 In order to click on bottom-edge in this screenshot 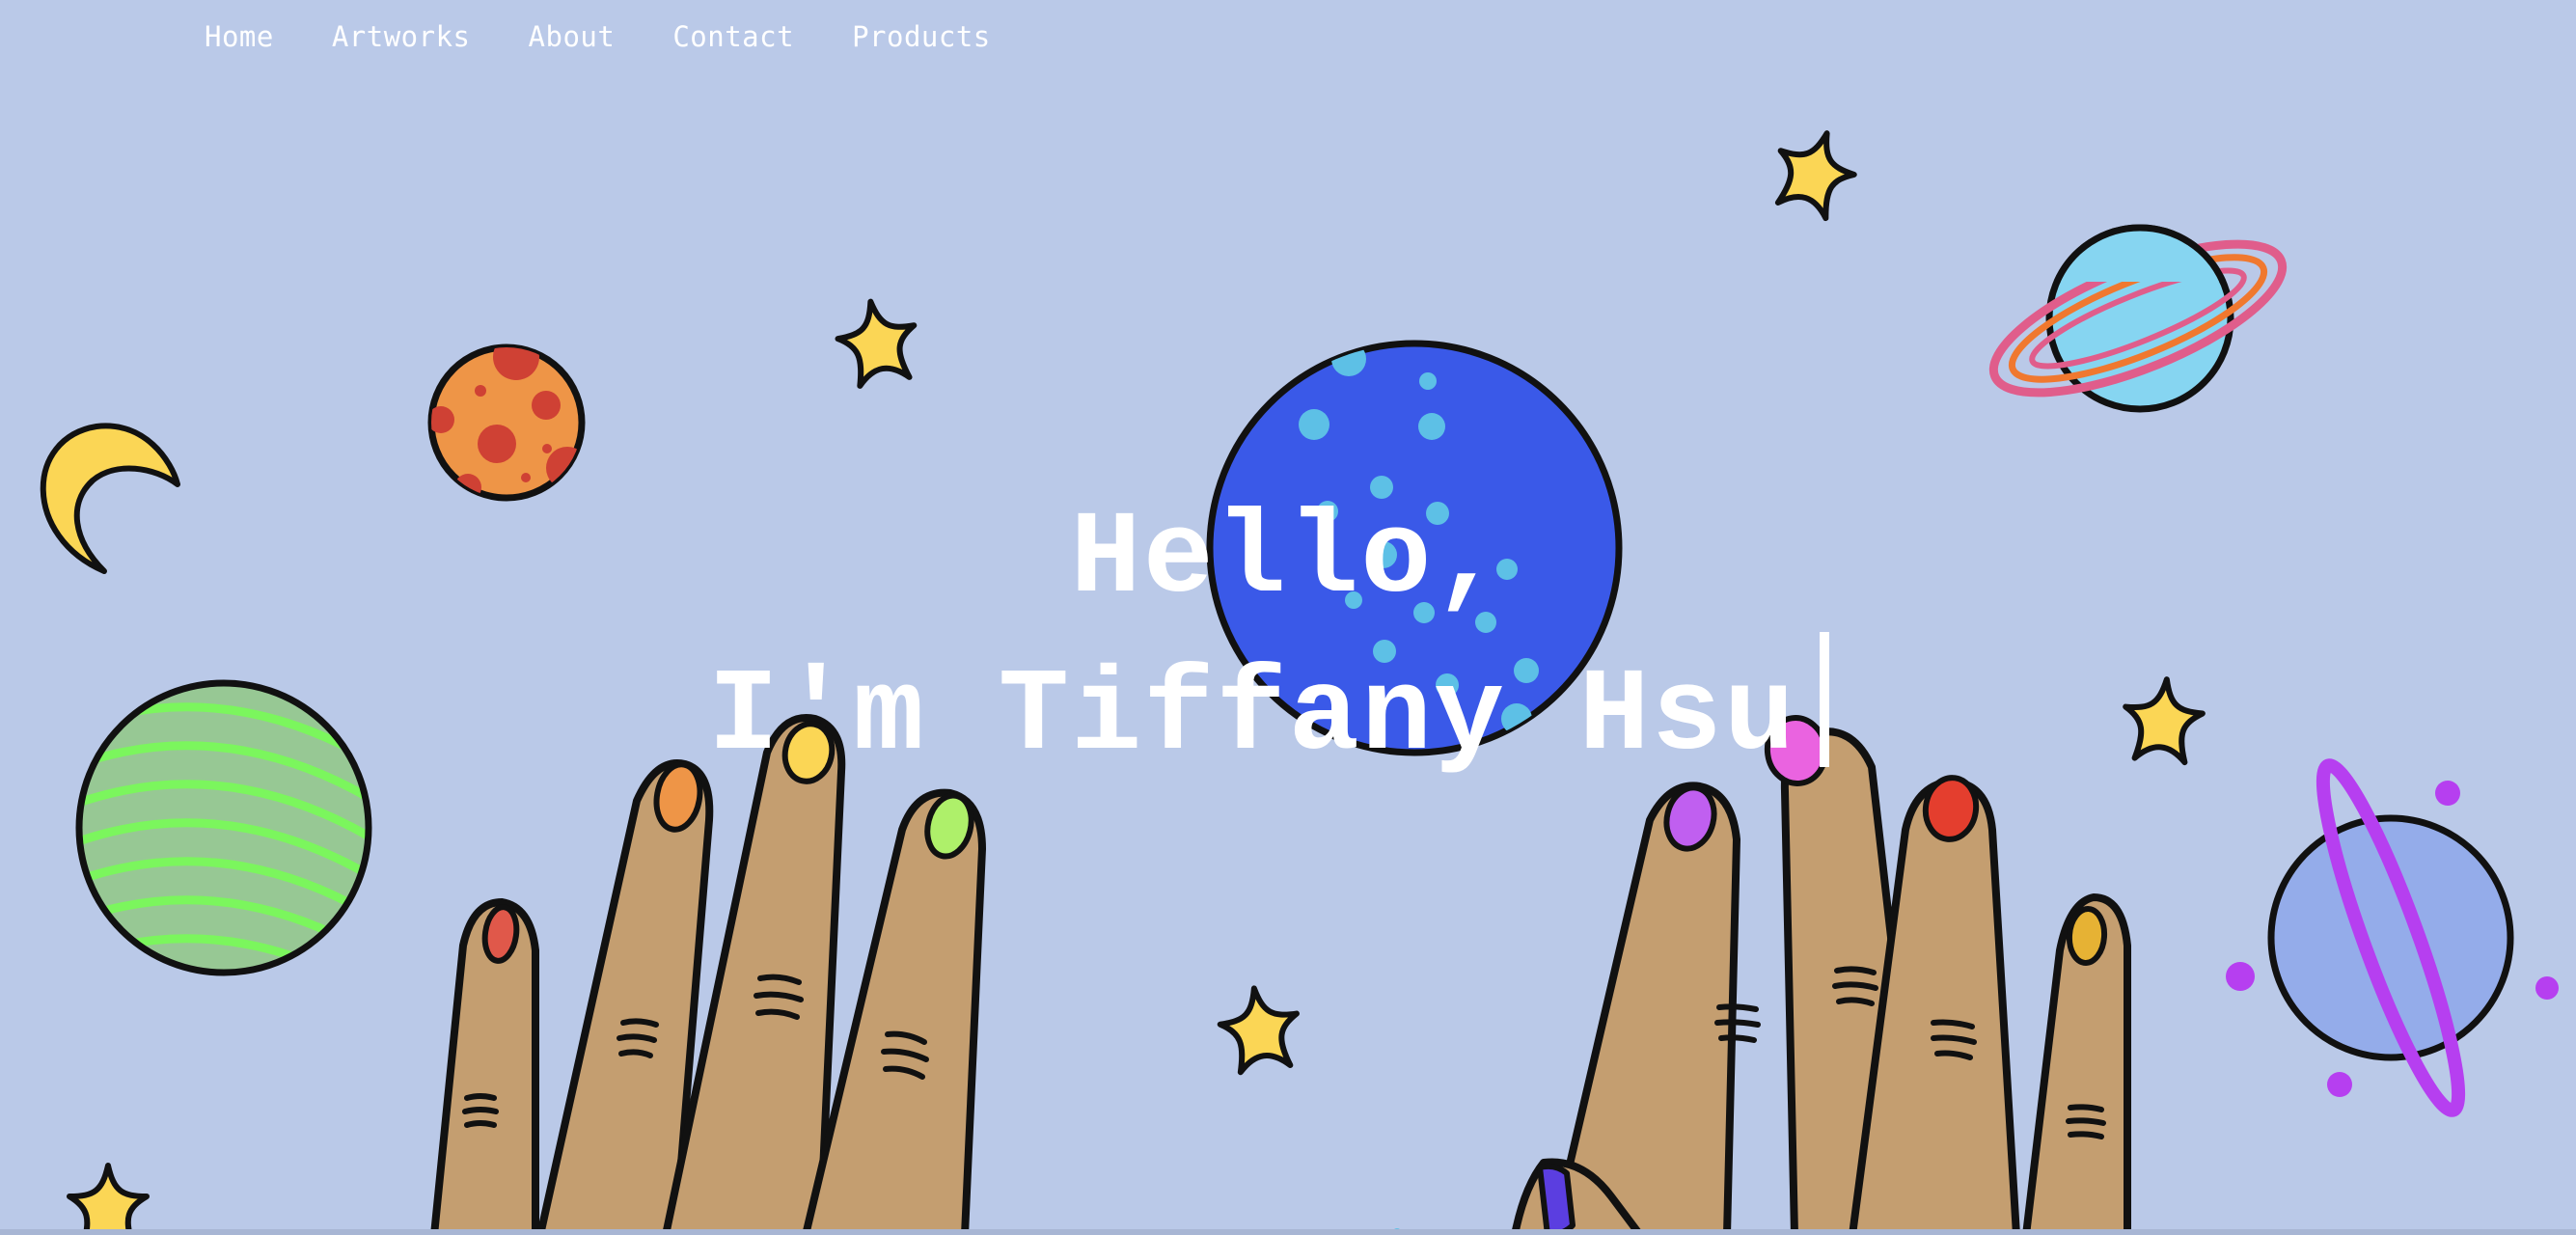, I will do `click(1288, 1232)`.